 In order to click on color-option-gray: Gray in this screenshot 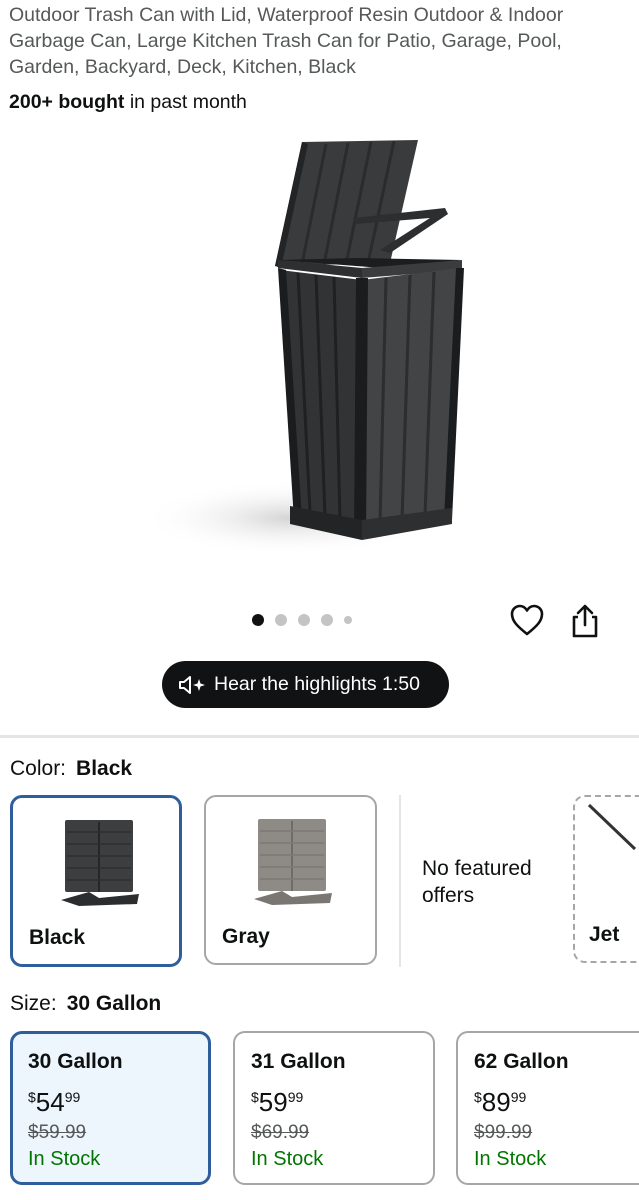, I will do `click(290, 880)`.